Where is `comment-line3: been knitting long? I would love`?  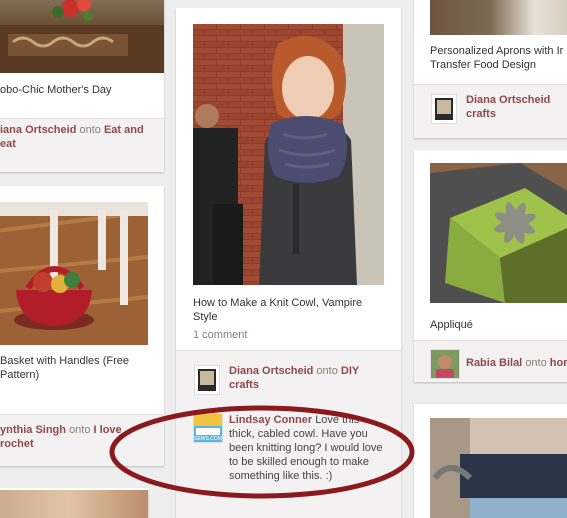
comment-line3: been knitting long? I would love is located at coordinates (306, 448).